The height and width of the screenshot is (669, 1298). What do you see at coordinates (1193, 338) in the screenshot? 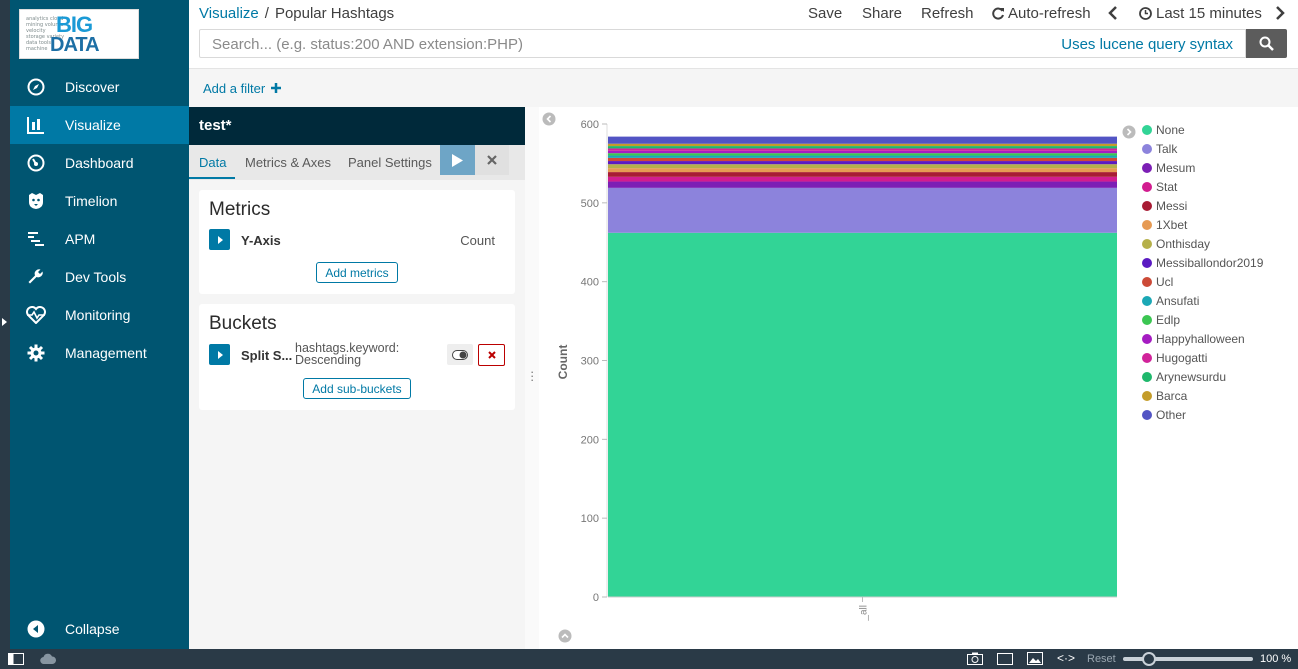
I see `legend-item: Happyhalloween` at bounding box center [1193, 338].